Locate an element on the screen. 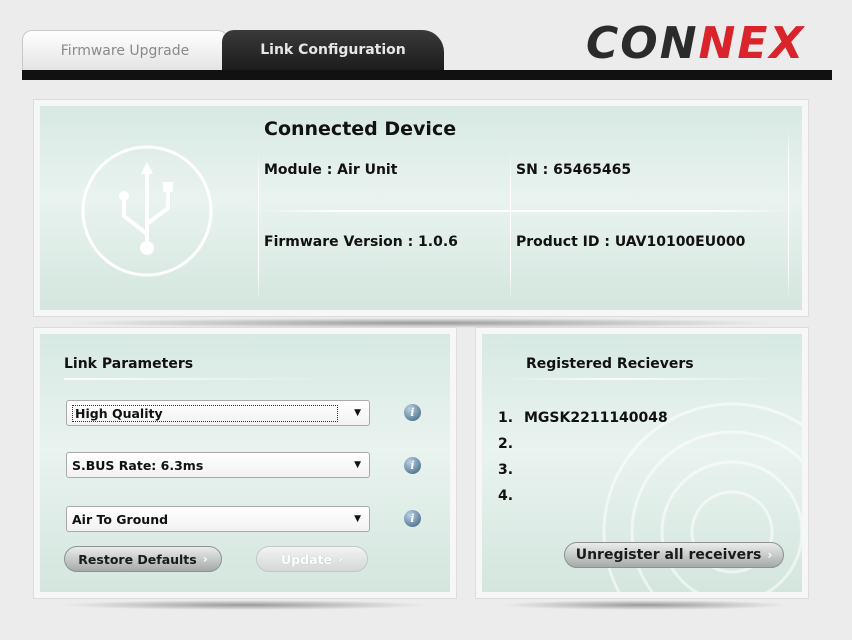  receiver-list-item: 4. is located at coordinates (511, 496).